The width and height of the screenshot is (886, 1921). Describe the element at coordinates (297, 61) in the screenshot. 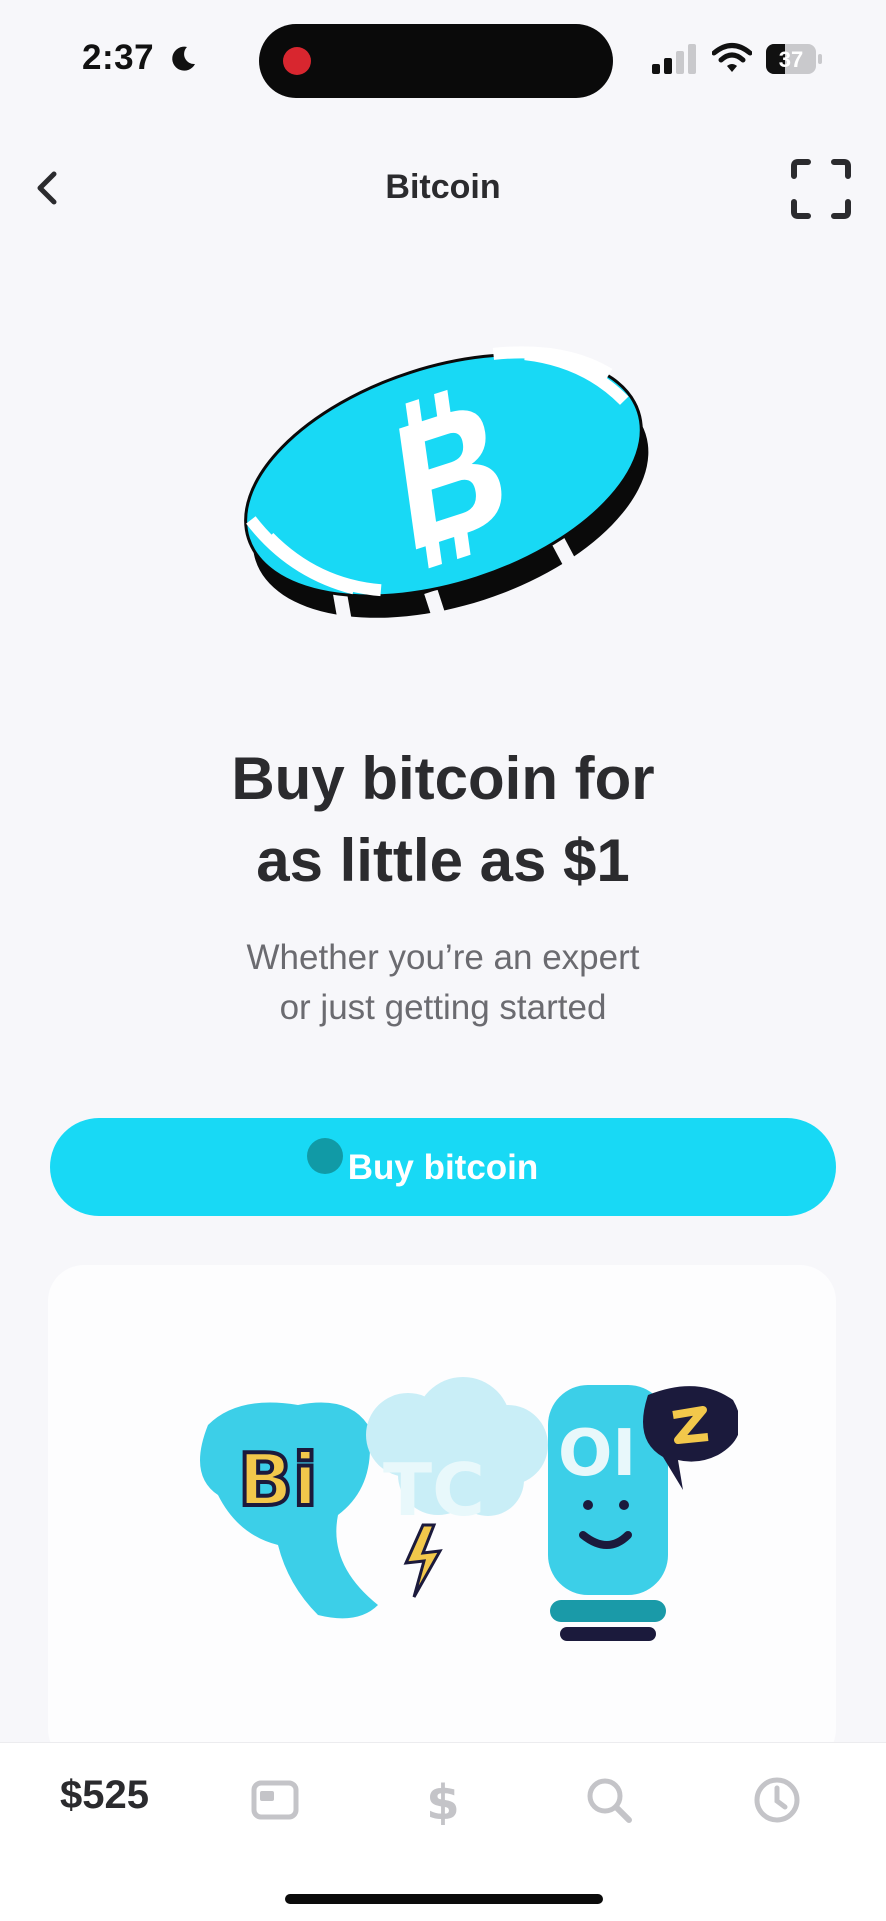

I see `recording-indicator-icon` at that location.